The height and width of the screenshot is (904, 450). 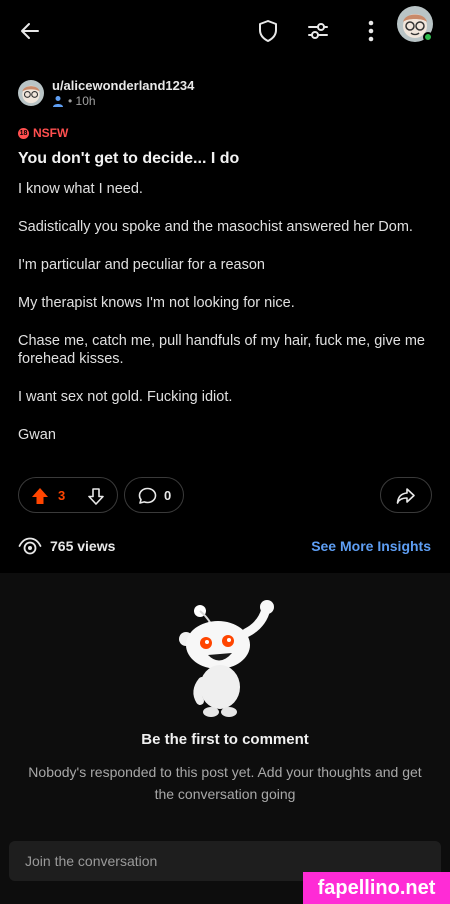 I want to click on downvote-button, so click(x=96, y=496).